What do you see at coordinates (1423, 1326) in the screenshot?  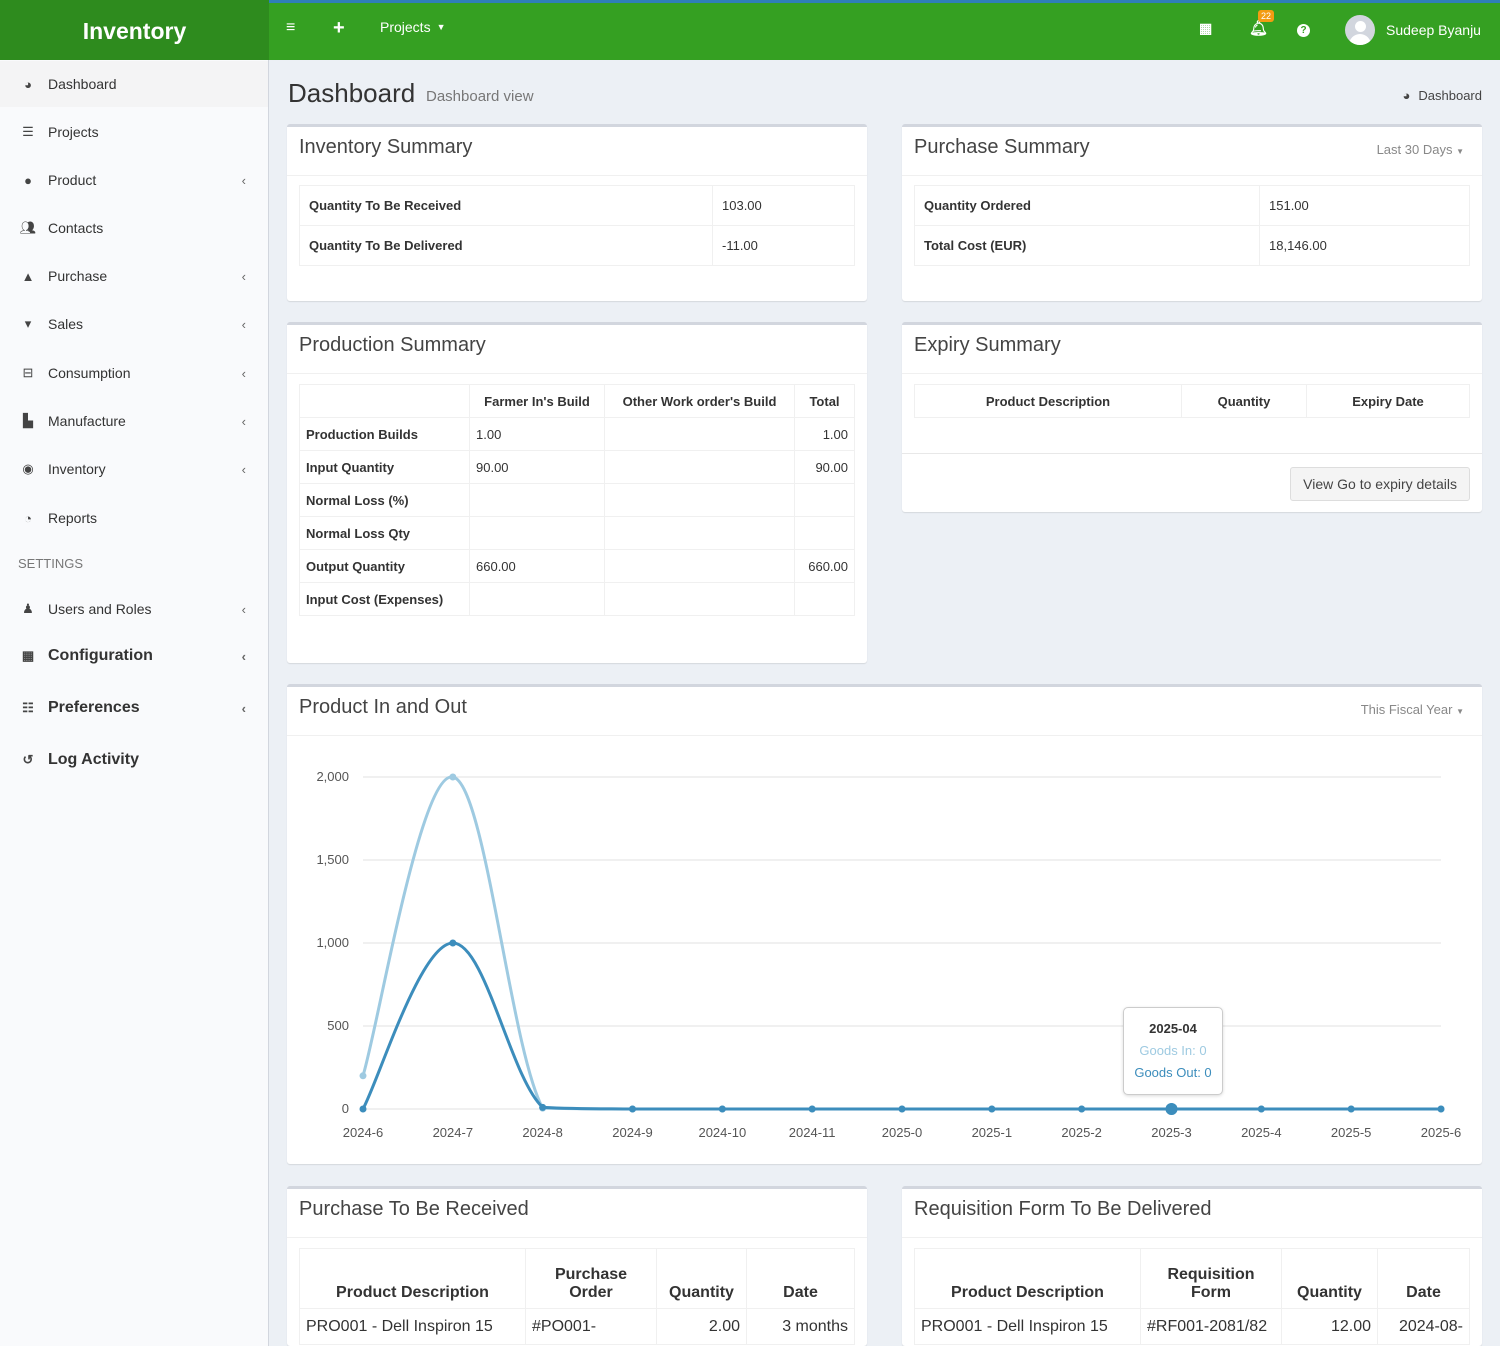 I see `table-cell: 2024-08-` at bounding box center [1423, 1326].